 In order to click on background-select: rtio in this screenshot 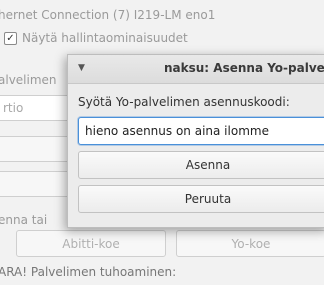, I will do `click(35, 108)`.